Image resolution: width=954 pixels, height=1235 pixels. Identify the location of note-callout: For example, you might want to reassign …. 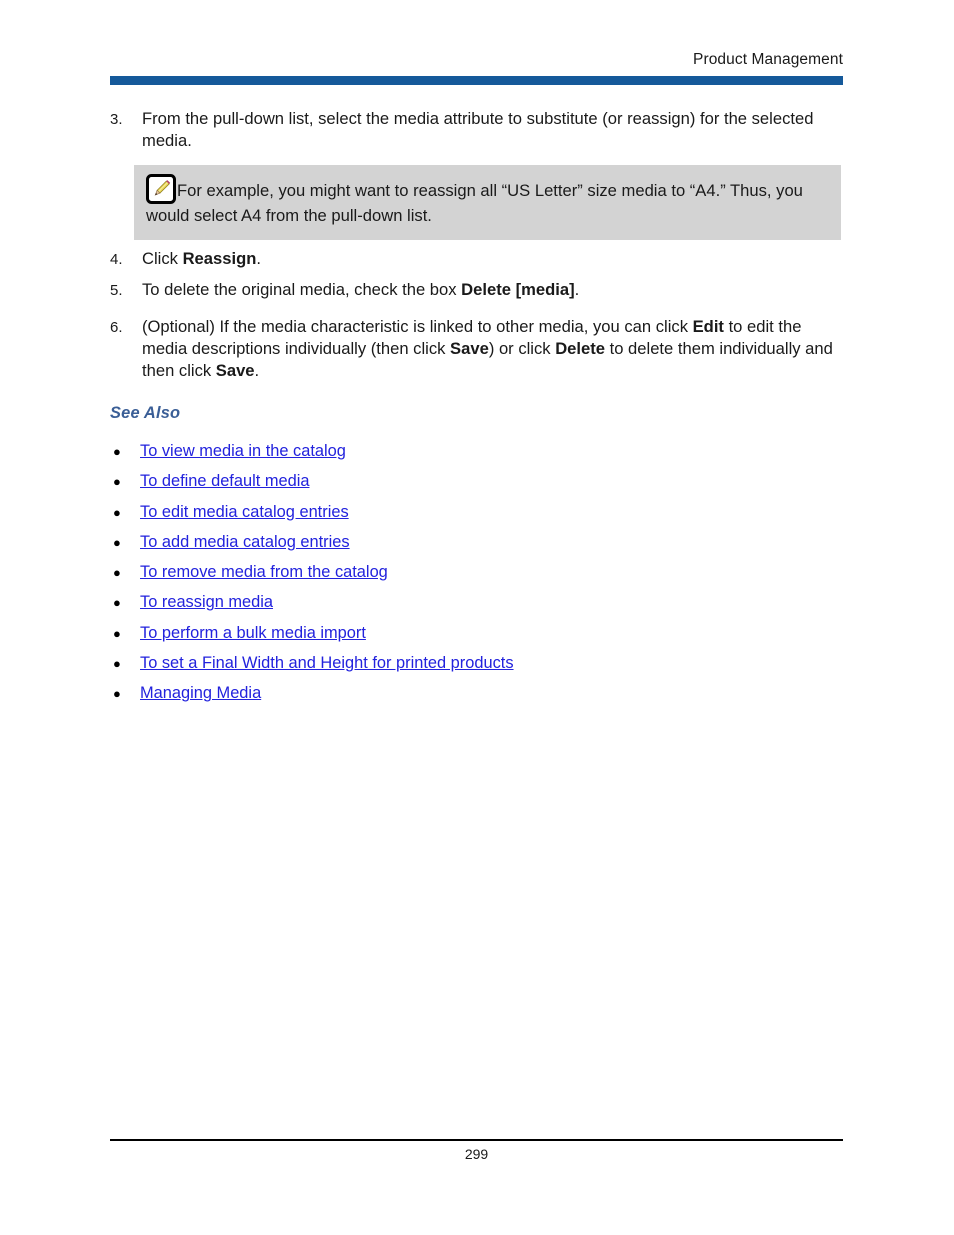
(487, 202).